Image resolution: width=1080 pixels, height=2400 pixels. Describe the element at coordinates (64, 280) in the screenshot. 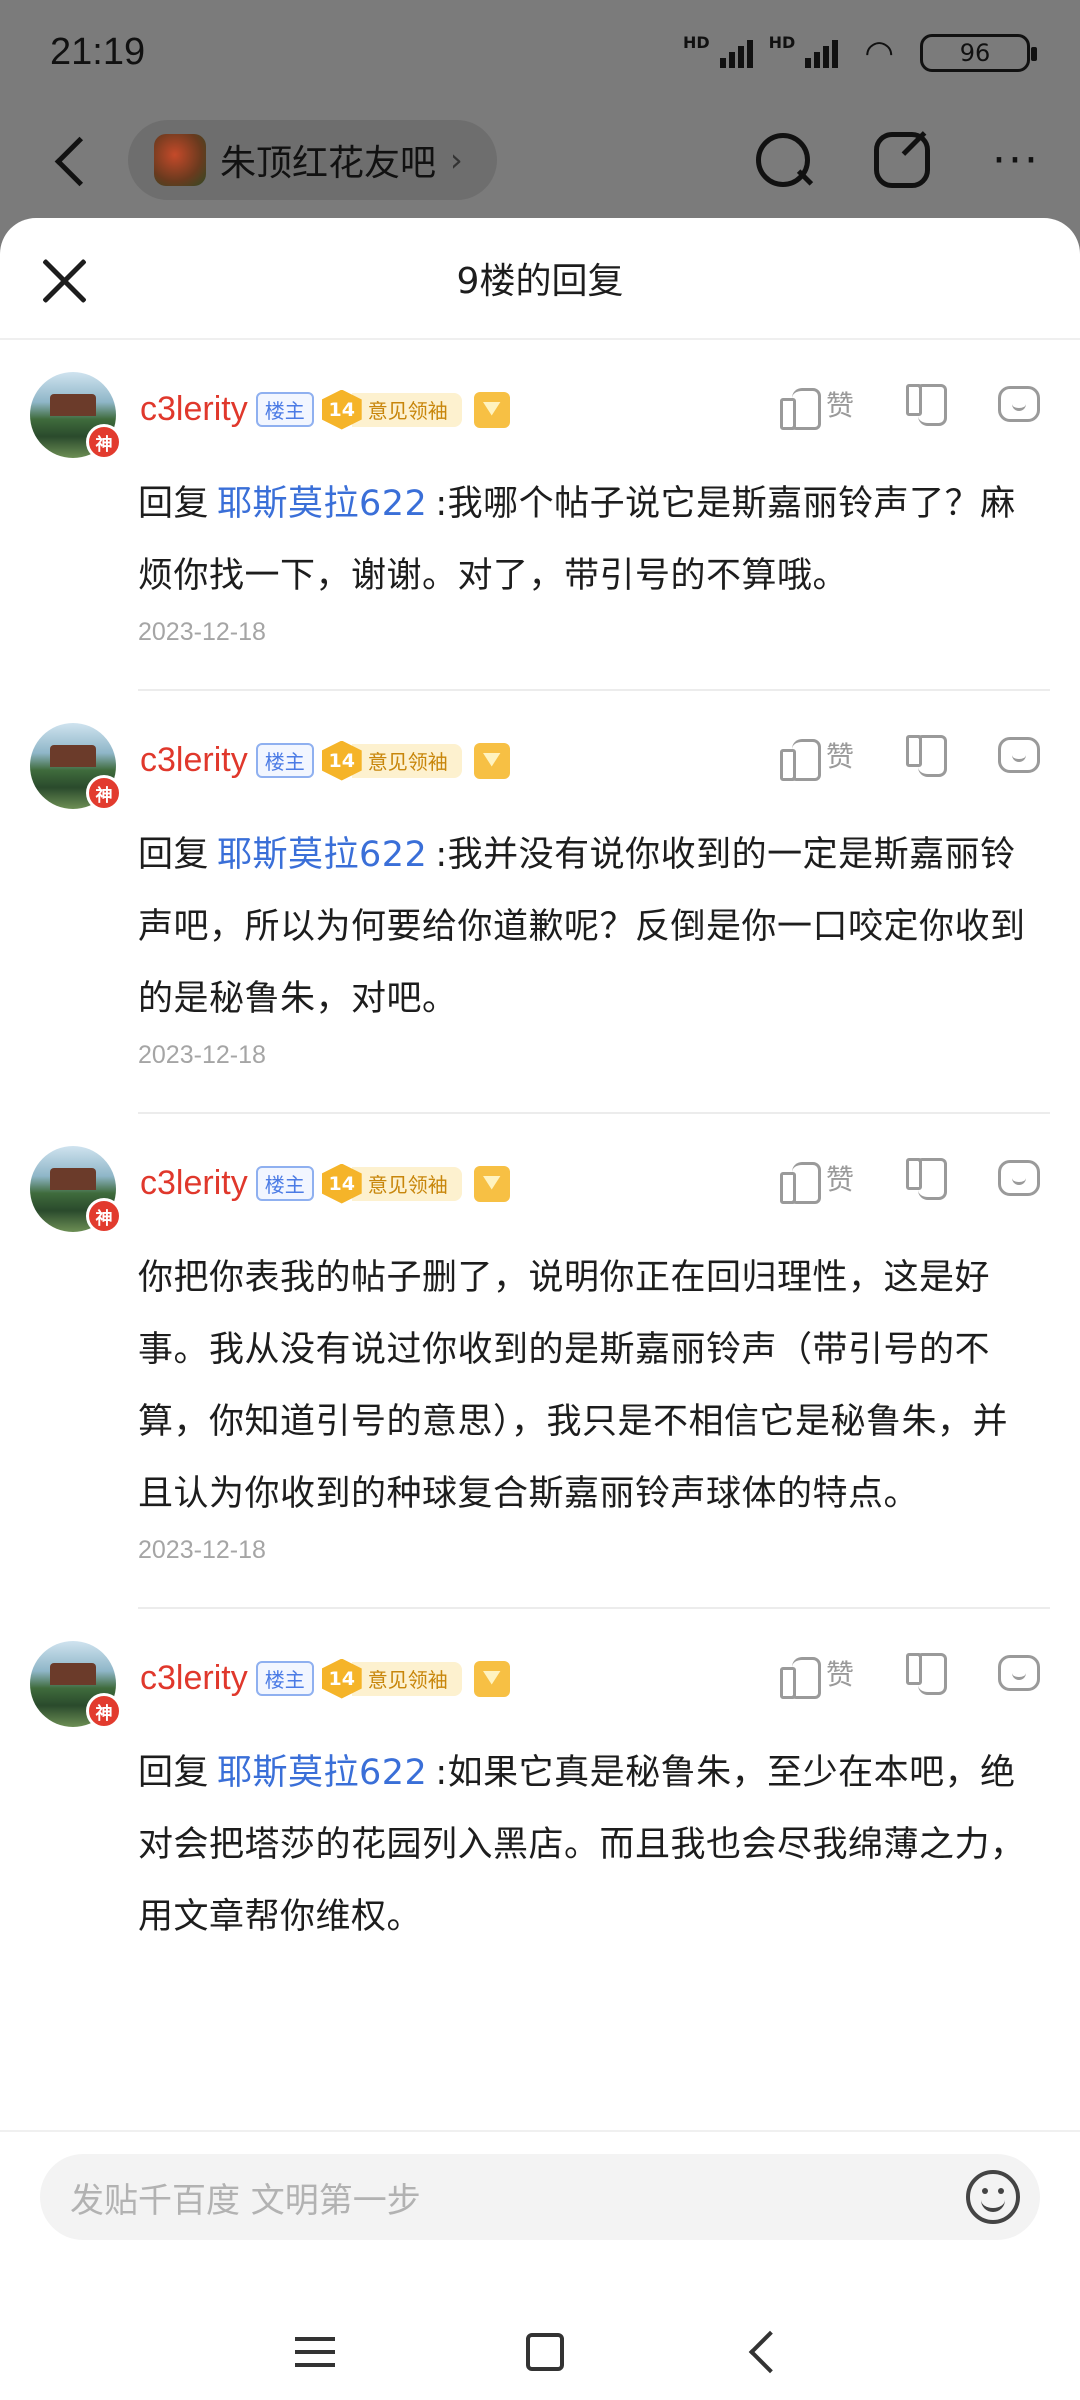

I see `close-icon` at that location.